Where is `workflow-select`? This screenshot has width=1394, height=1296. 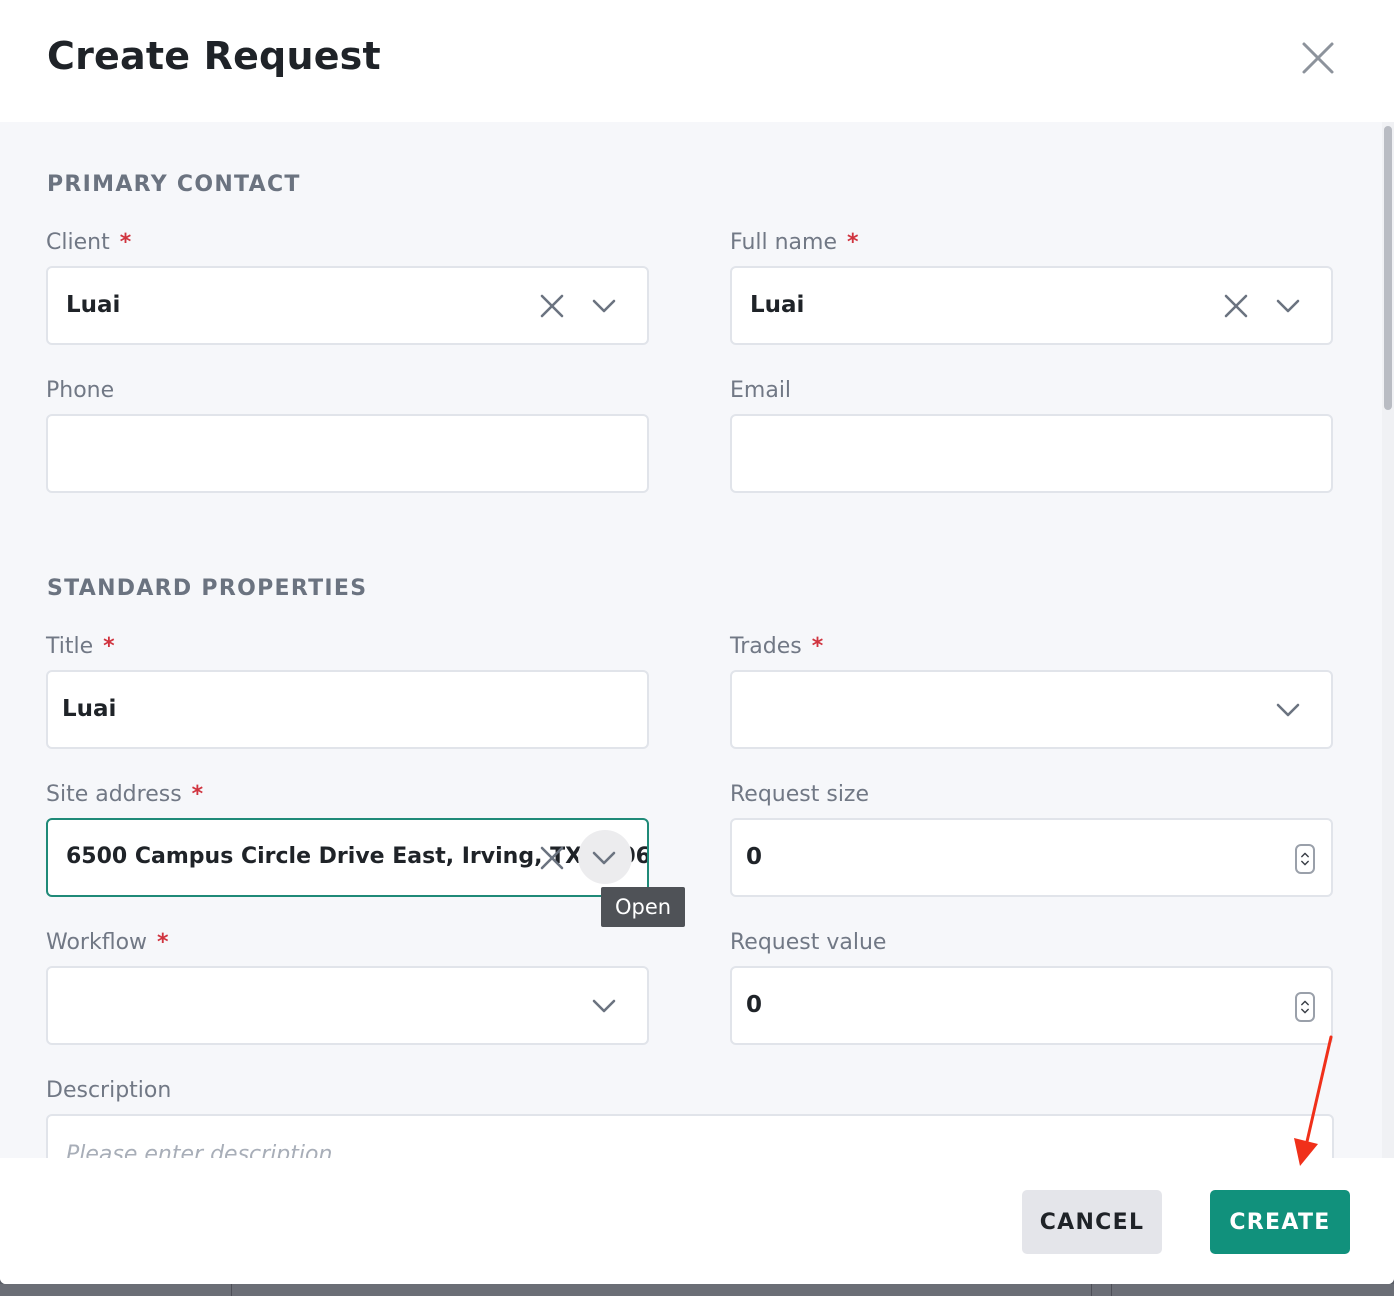
workflow-select is located at coordinates (347, 1005).